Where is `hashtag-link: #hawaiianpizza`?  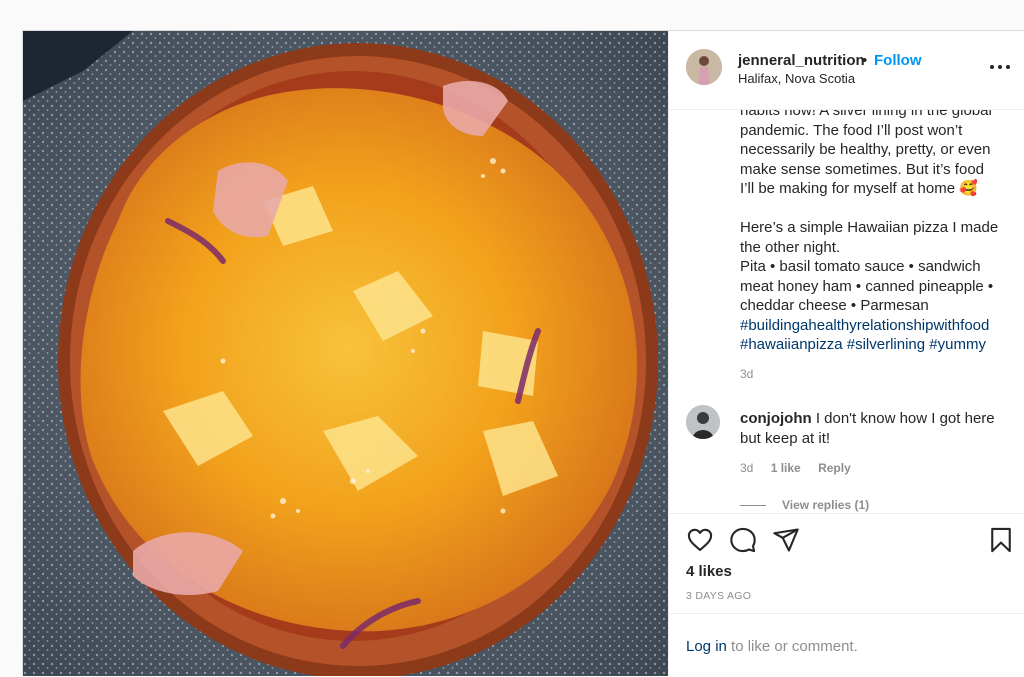 hashtag-link: #hawaiianpizza is located at coordinates (791, 344).